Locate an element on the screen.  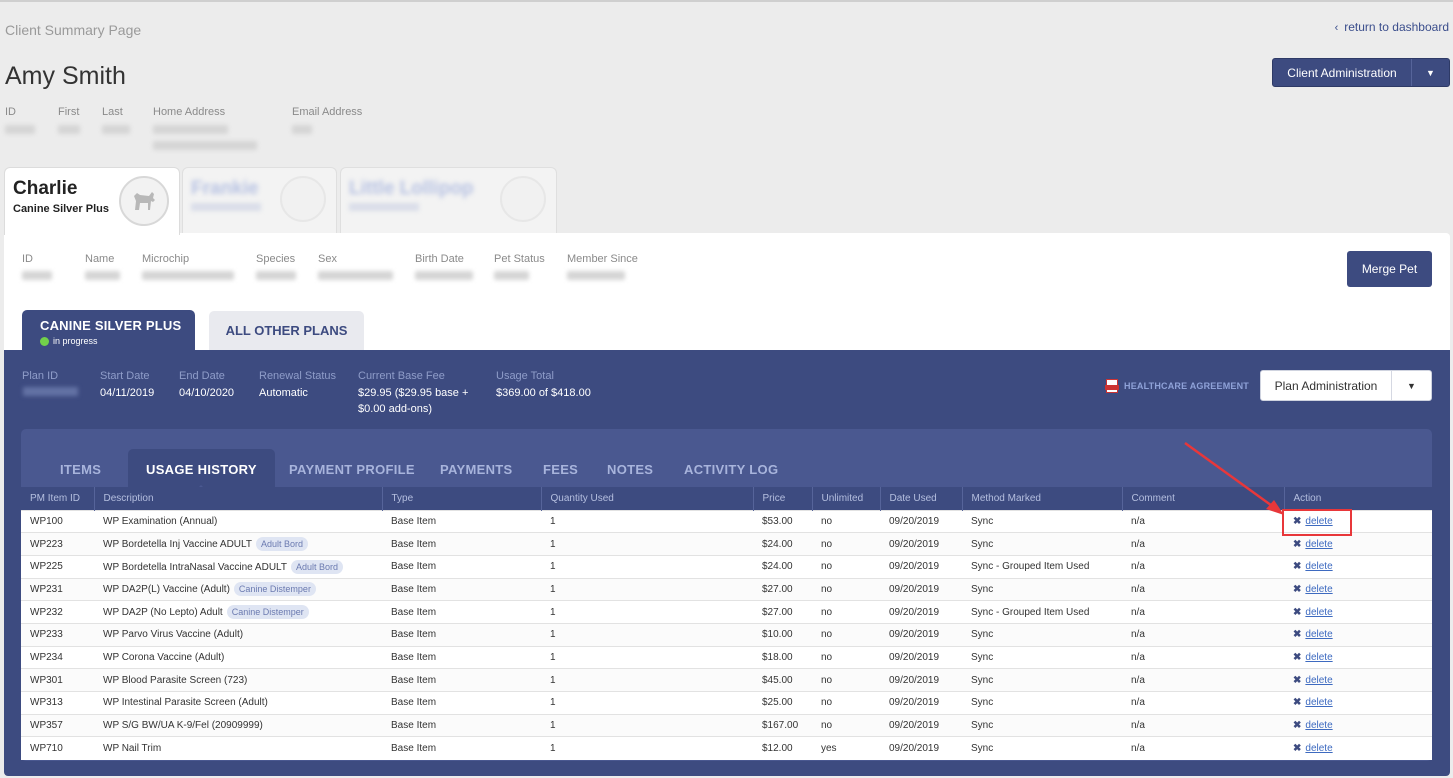
renewal-status-label: Renewal Status is located at coordinates (298, 376).